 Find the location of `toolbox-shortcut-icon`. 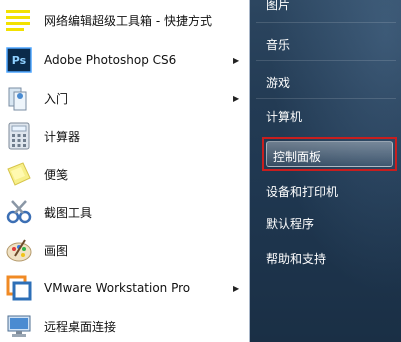

toolbox-shortcut-icon is located at coordinates (19, 20).